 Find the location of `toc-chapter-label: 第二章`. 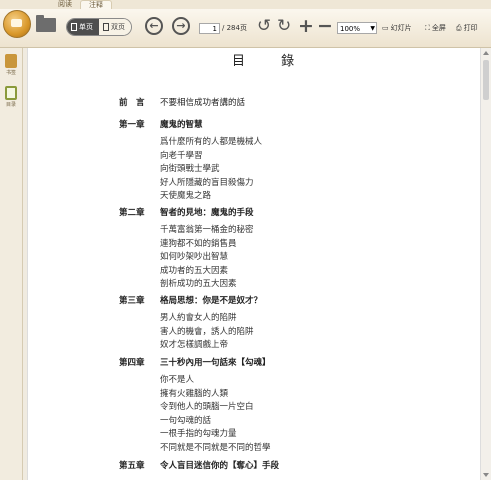

toc-chapter-label: 第二章 is located at coordinates (132, 213).